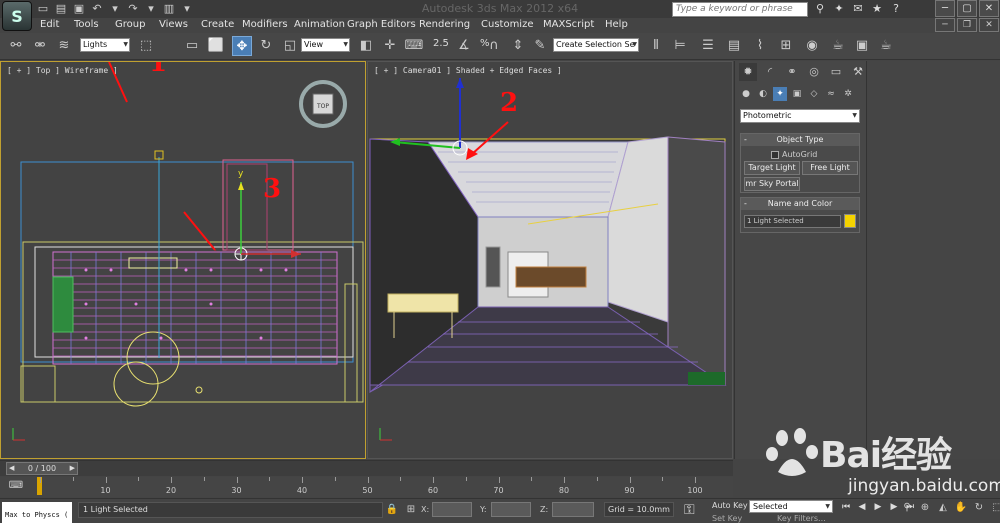 The image size is (1000, 523). I want to click on project-folder-icon: ▥, so click(169, 9).